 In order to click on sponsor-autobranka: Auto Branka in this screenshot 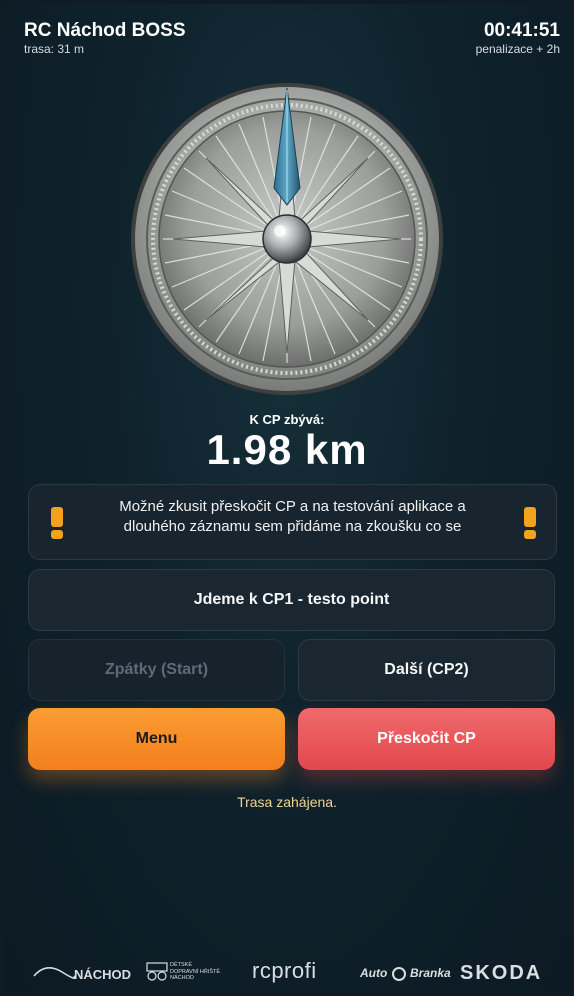, I will do `click(405, 973)`.